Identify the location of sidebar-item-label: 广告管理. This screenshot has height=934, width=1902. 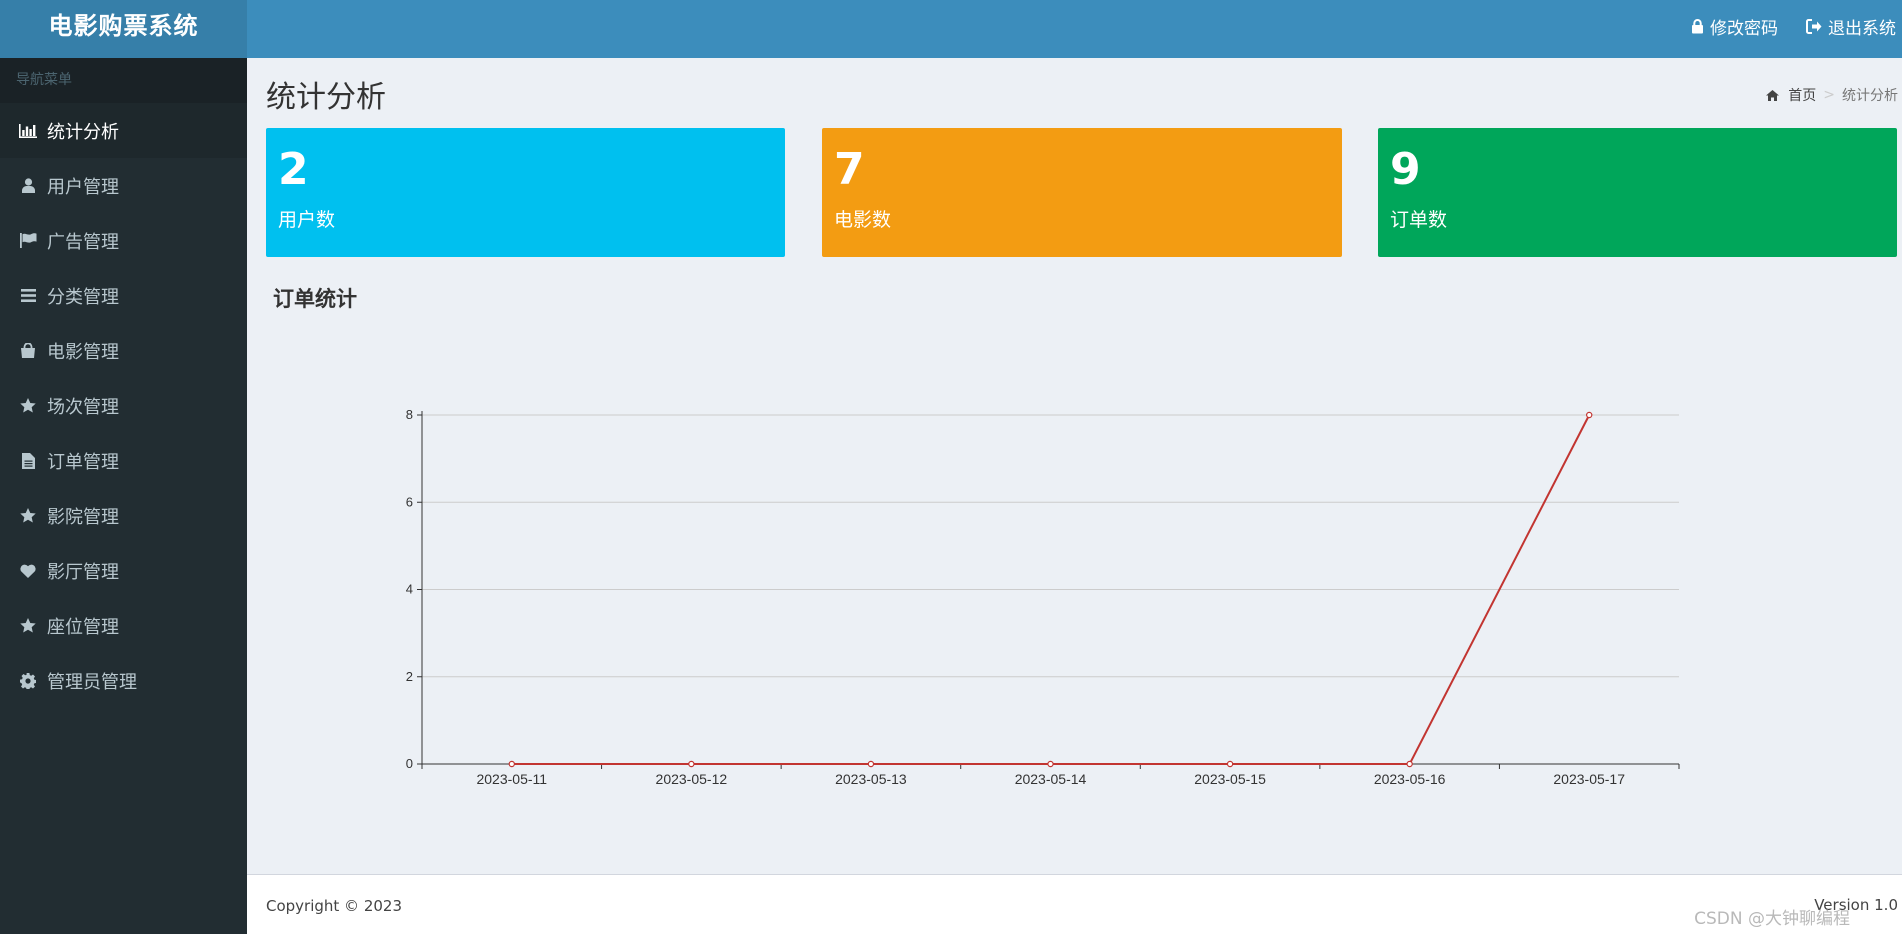
(83, 242).